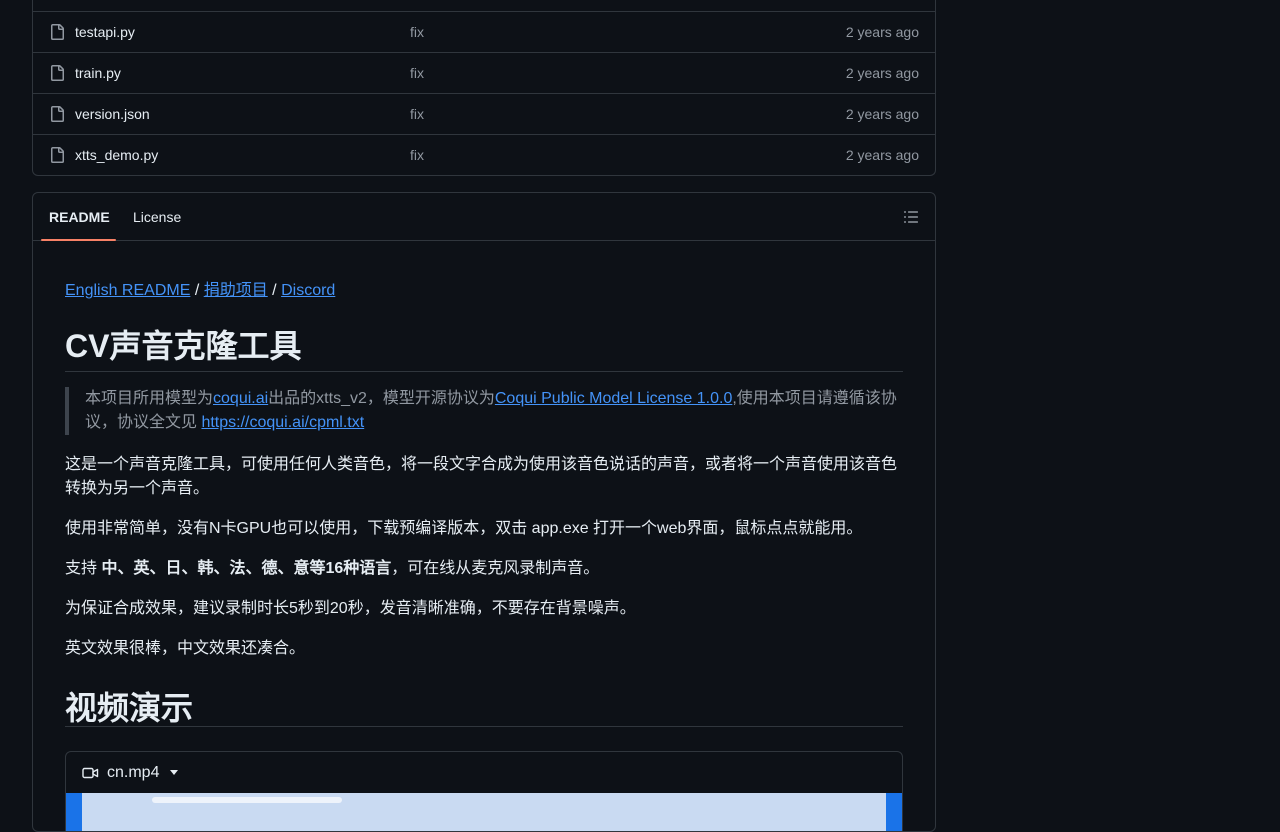  I want to click on file-row: train.py fix 2 years ago, so click(484, 73).